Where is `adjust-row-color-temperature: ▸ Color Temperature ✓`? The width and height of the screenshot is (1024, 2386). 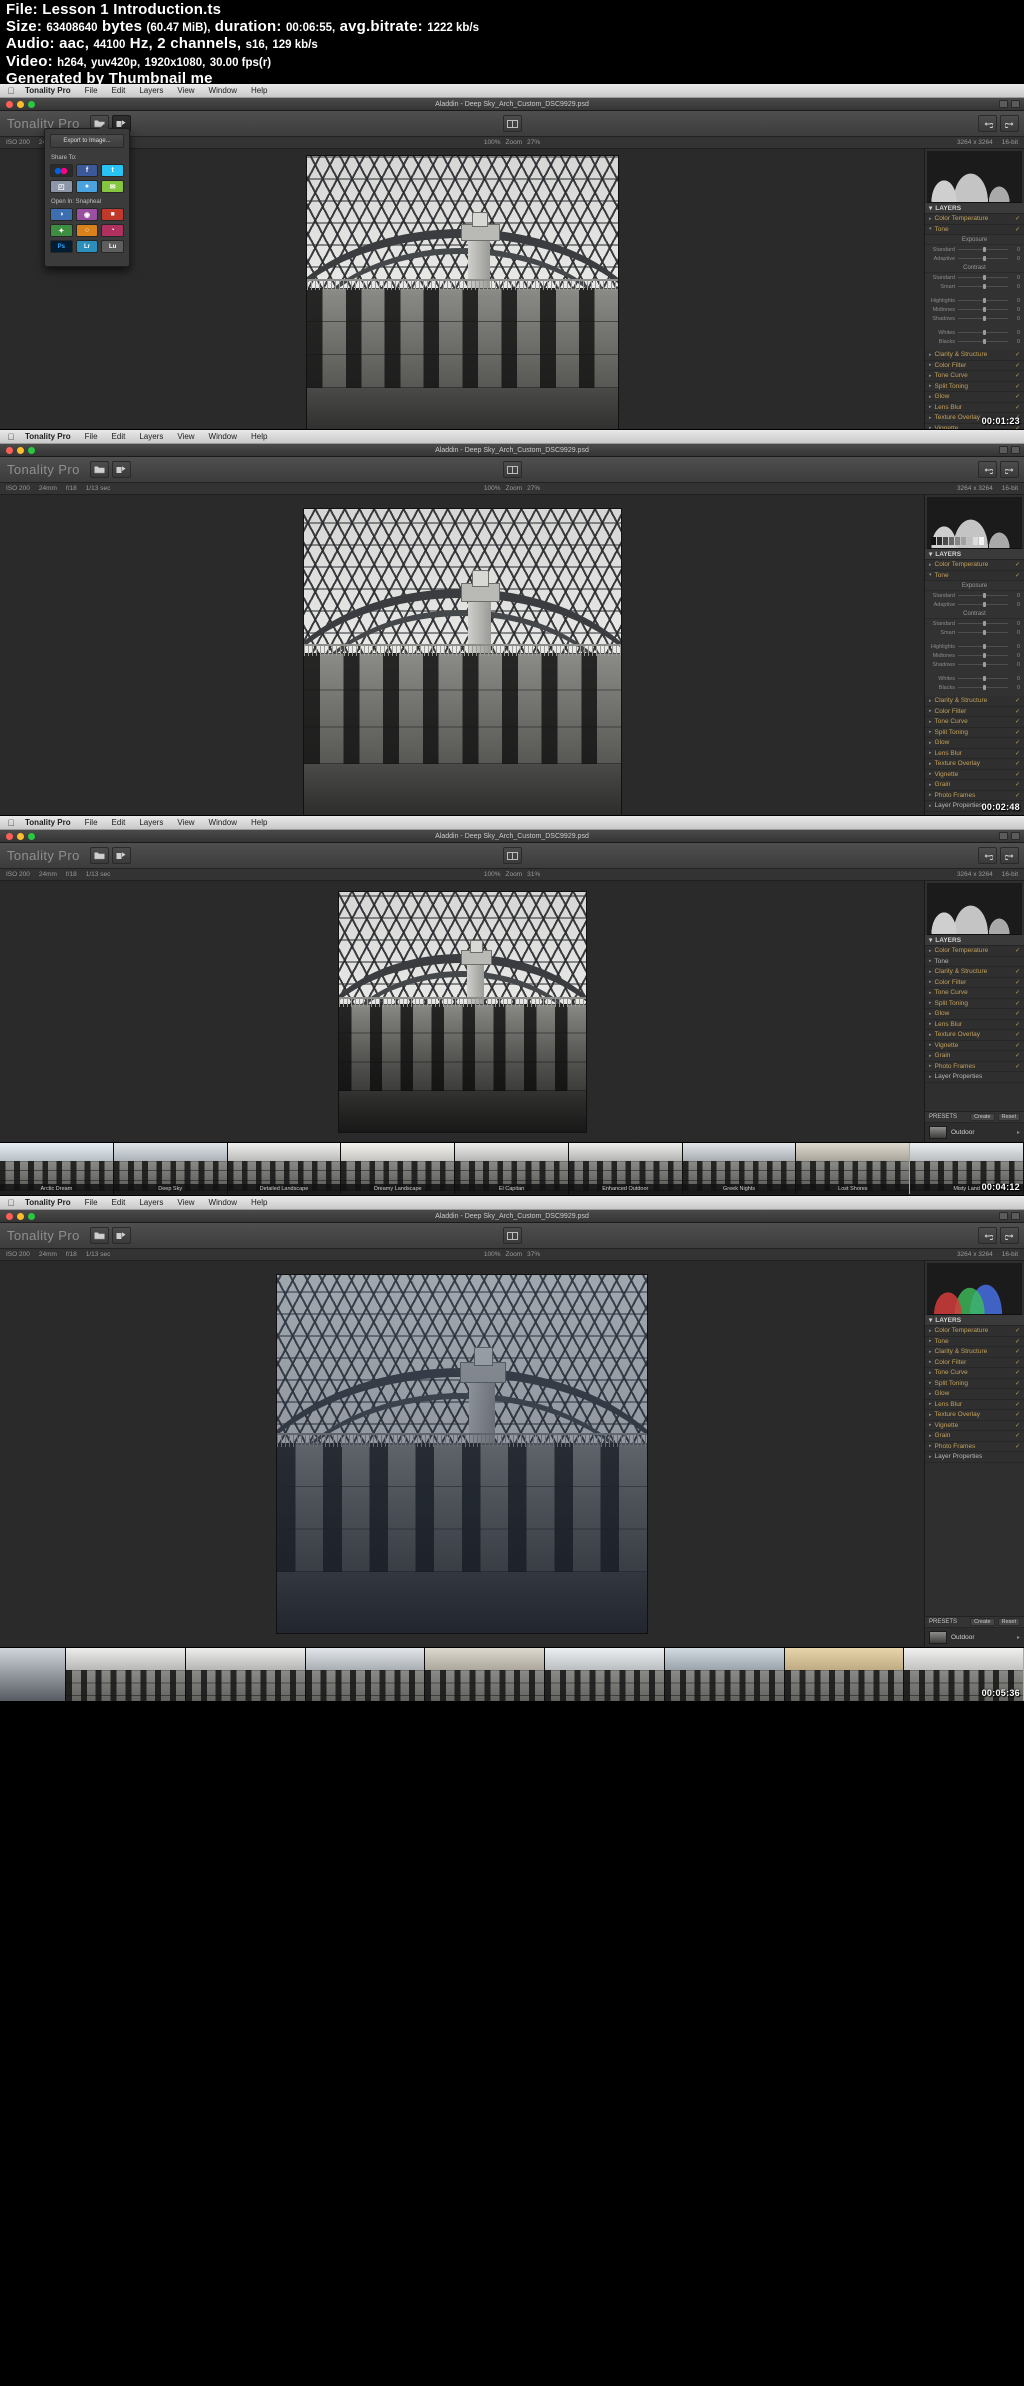 adjust-row-color-temperature: ▸ Color Temperature ✓ is located at coordinates (974, 1331).